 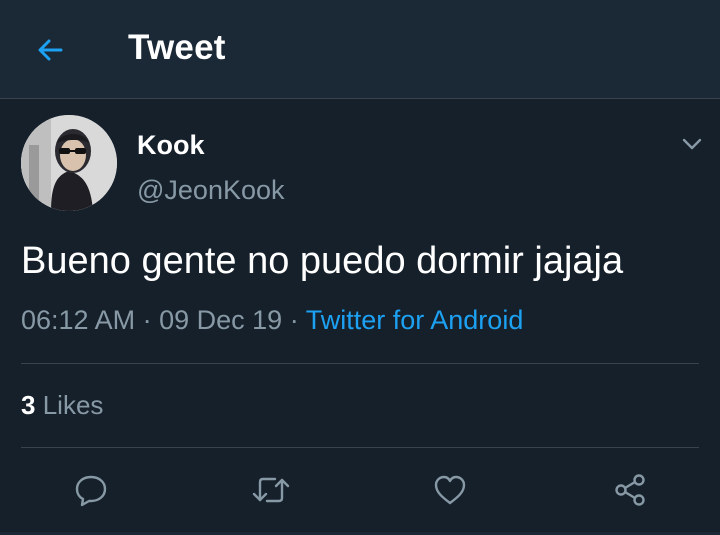 I want to click on like-button, so click(x=450, y=490).